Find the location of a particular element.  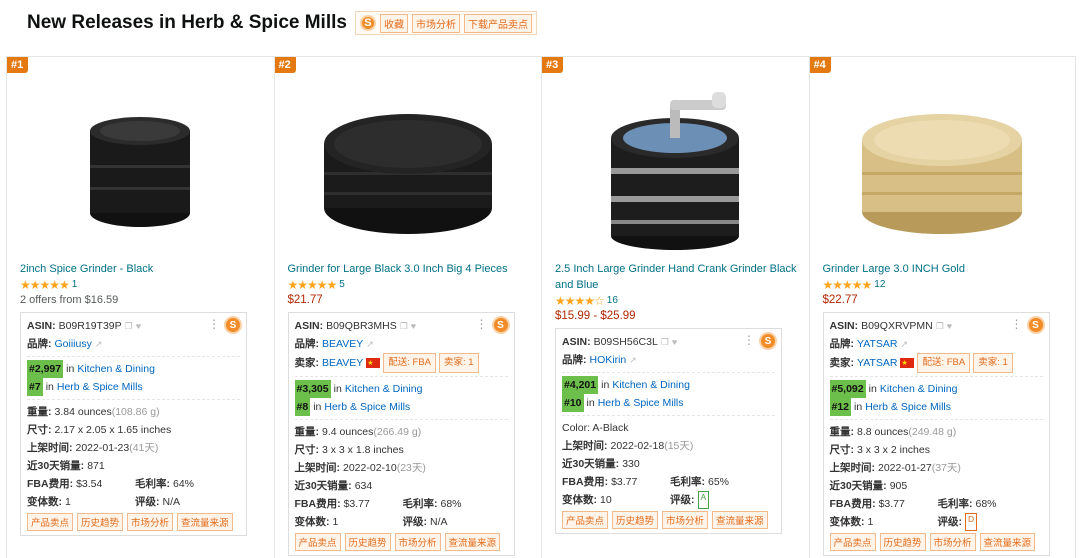

sub-rank: #10 is located at coordinates (573, 403).